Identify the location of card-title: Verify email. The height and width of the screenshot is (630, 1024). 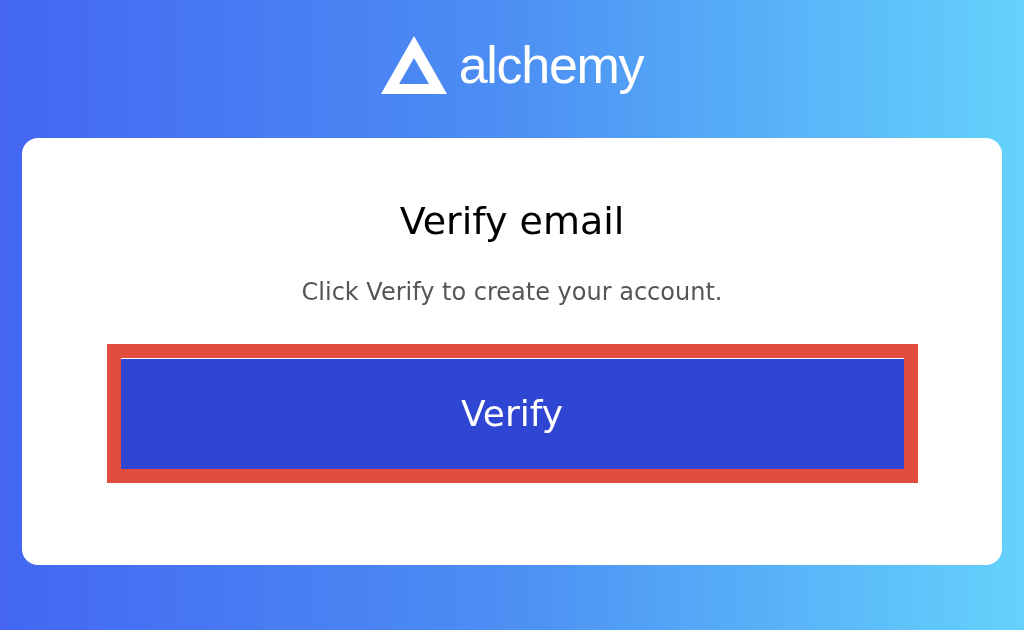
(512, 221).